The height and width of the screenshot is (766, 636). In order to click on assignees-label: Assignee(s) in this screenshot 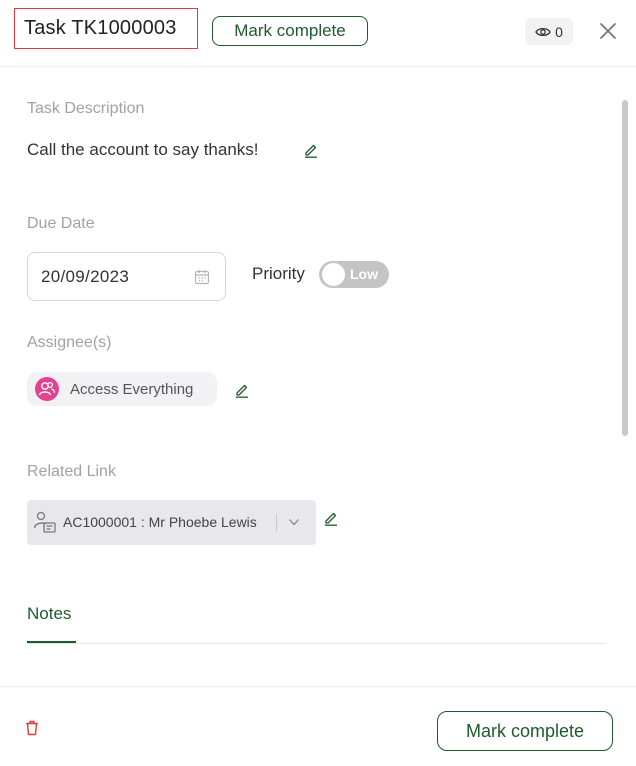, I will do `click(69, 342)`.